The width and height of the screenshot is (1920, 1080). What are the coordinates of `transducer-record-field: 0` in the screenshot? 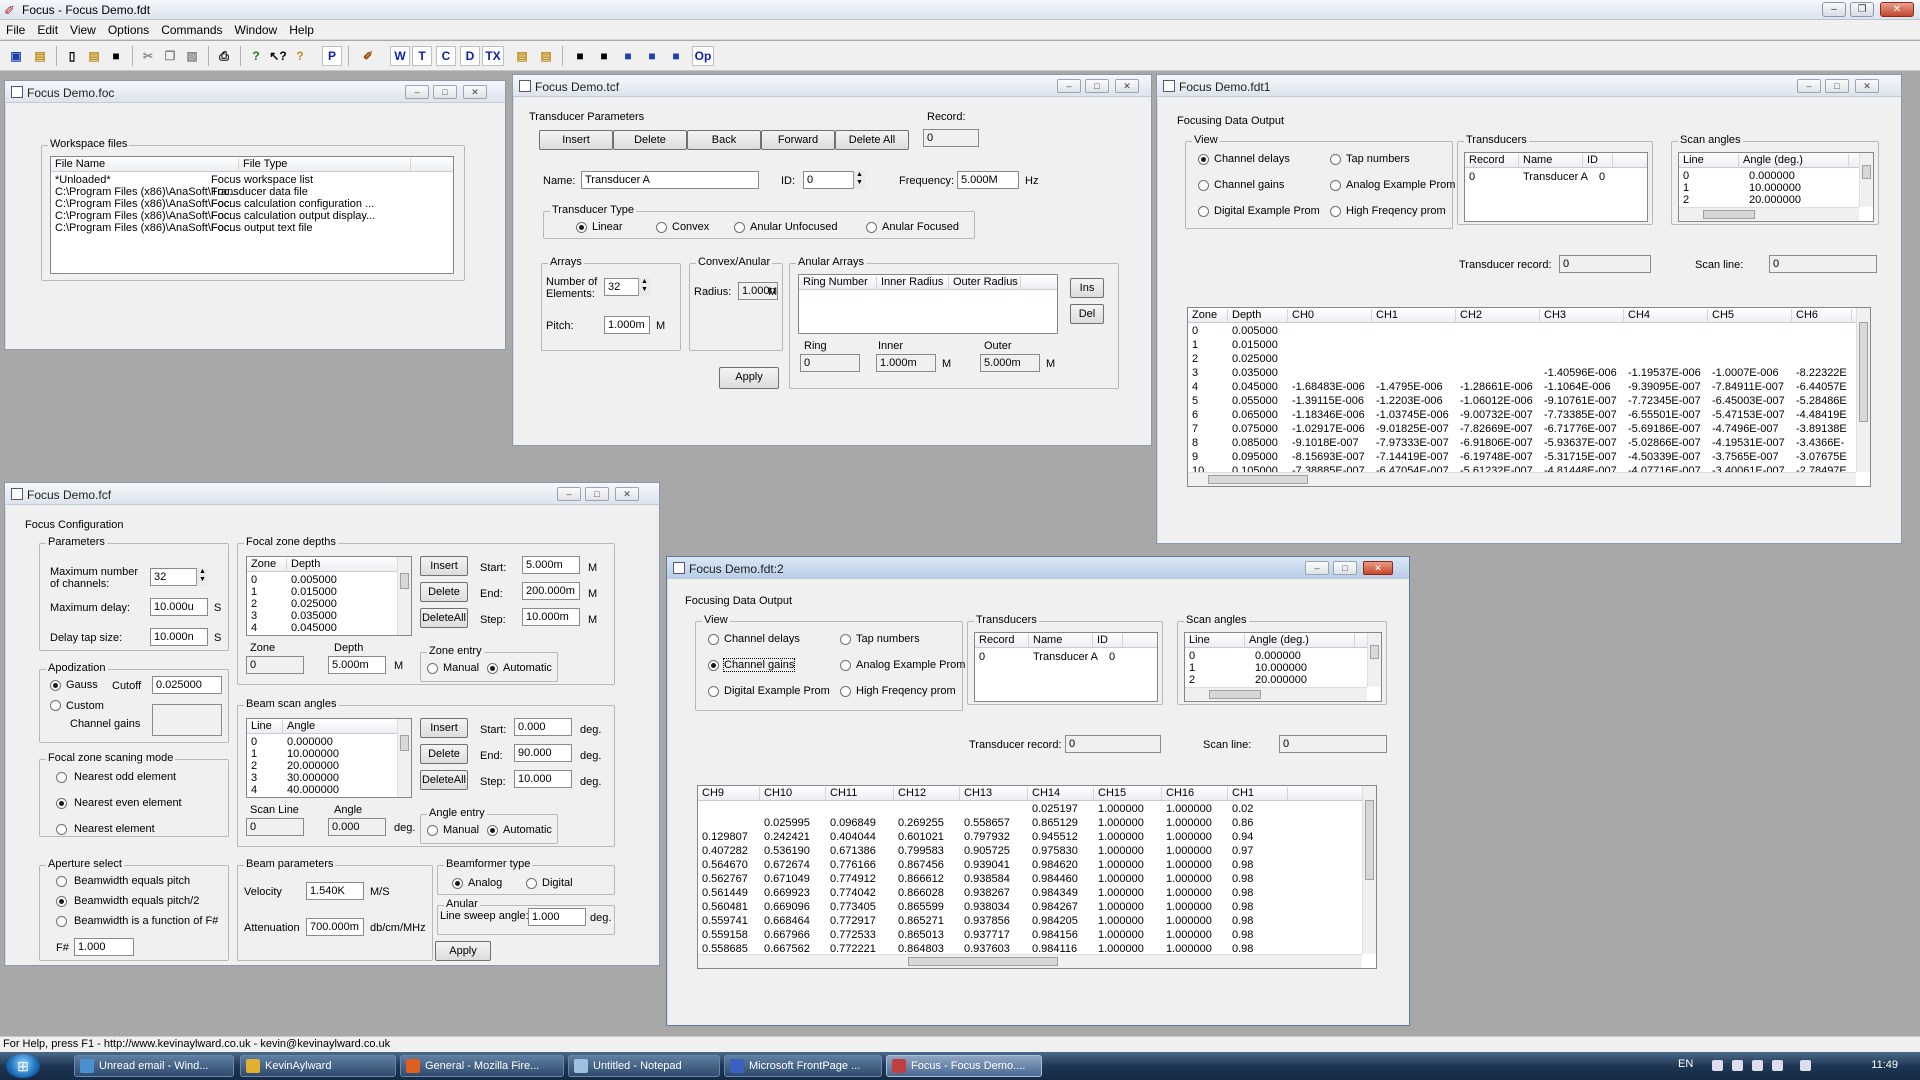 It's located at (1113, 744).